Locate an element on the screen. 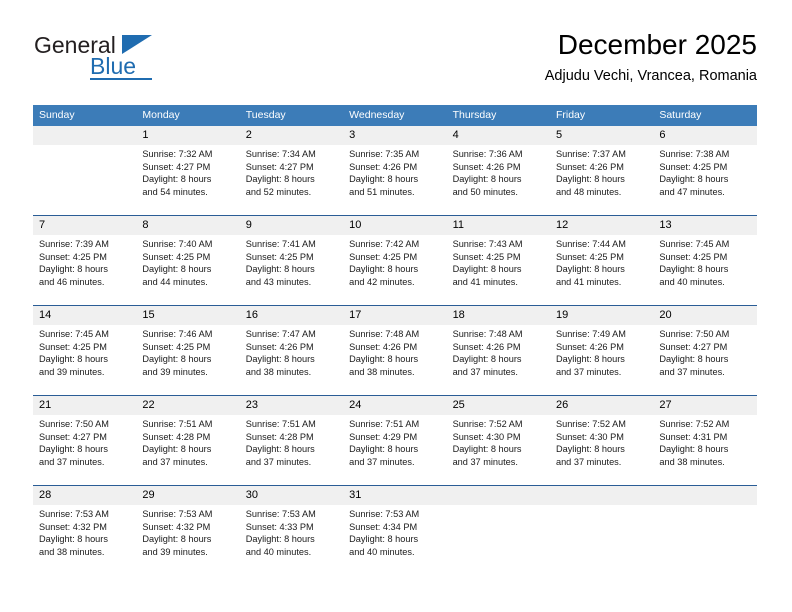  day-number: 5 is located at coordinates (601, 135).